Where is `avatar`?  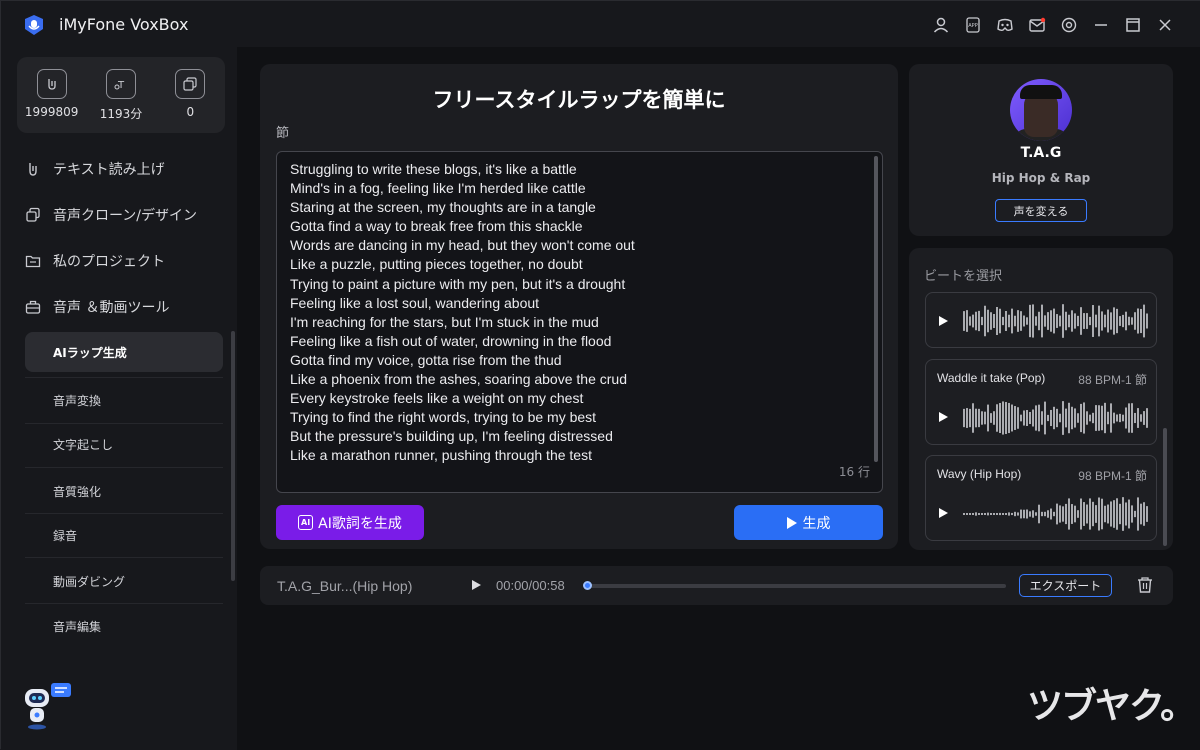
avatar is located at coordinates (1041, 110).